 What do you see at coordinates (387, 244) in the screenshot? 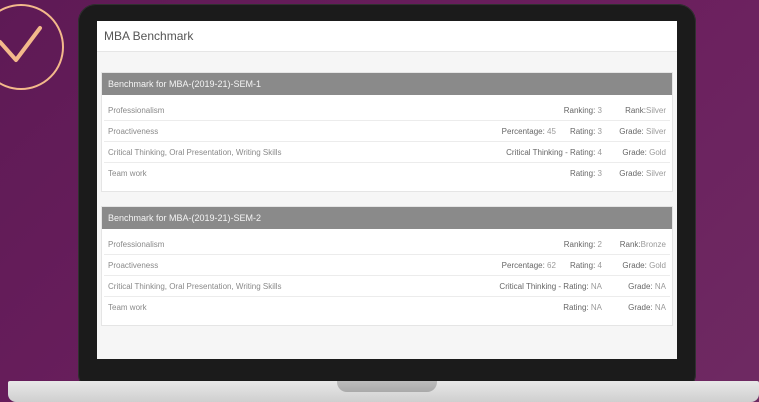
I see `benchmark-row-professionalism: Professionalism Ranking: 2 Rank:Bronze` at bounding box center [387, 244].